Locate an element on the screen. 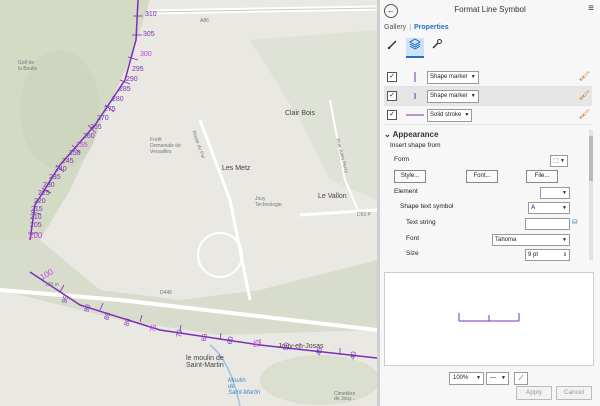 Image resolution: width=600 pixels, height=406 pixels. symbol-layer-row: ✓ Solid stroke ▼ 🖌 is located at coordinates (488, 115).